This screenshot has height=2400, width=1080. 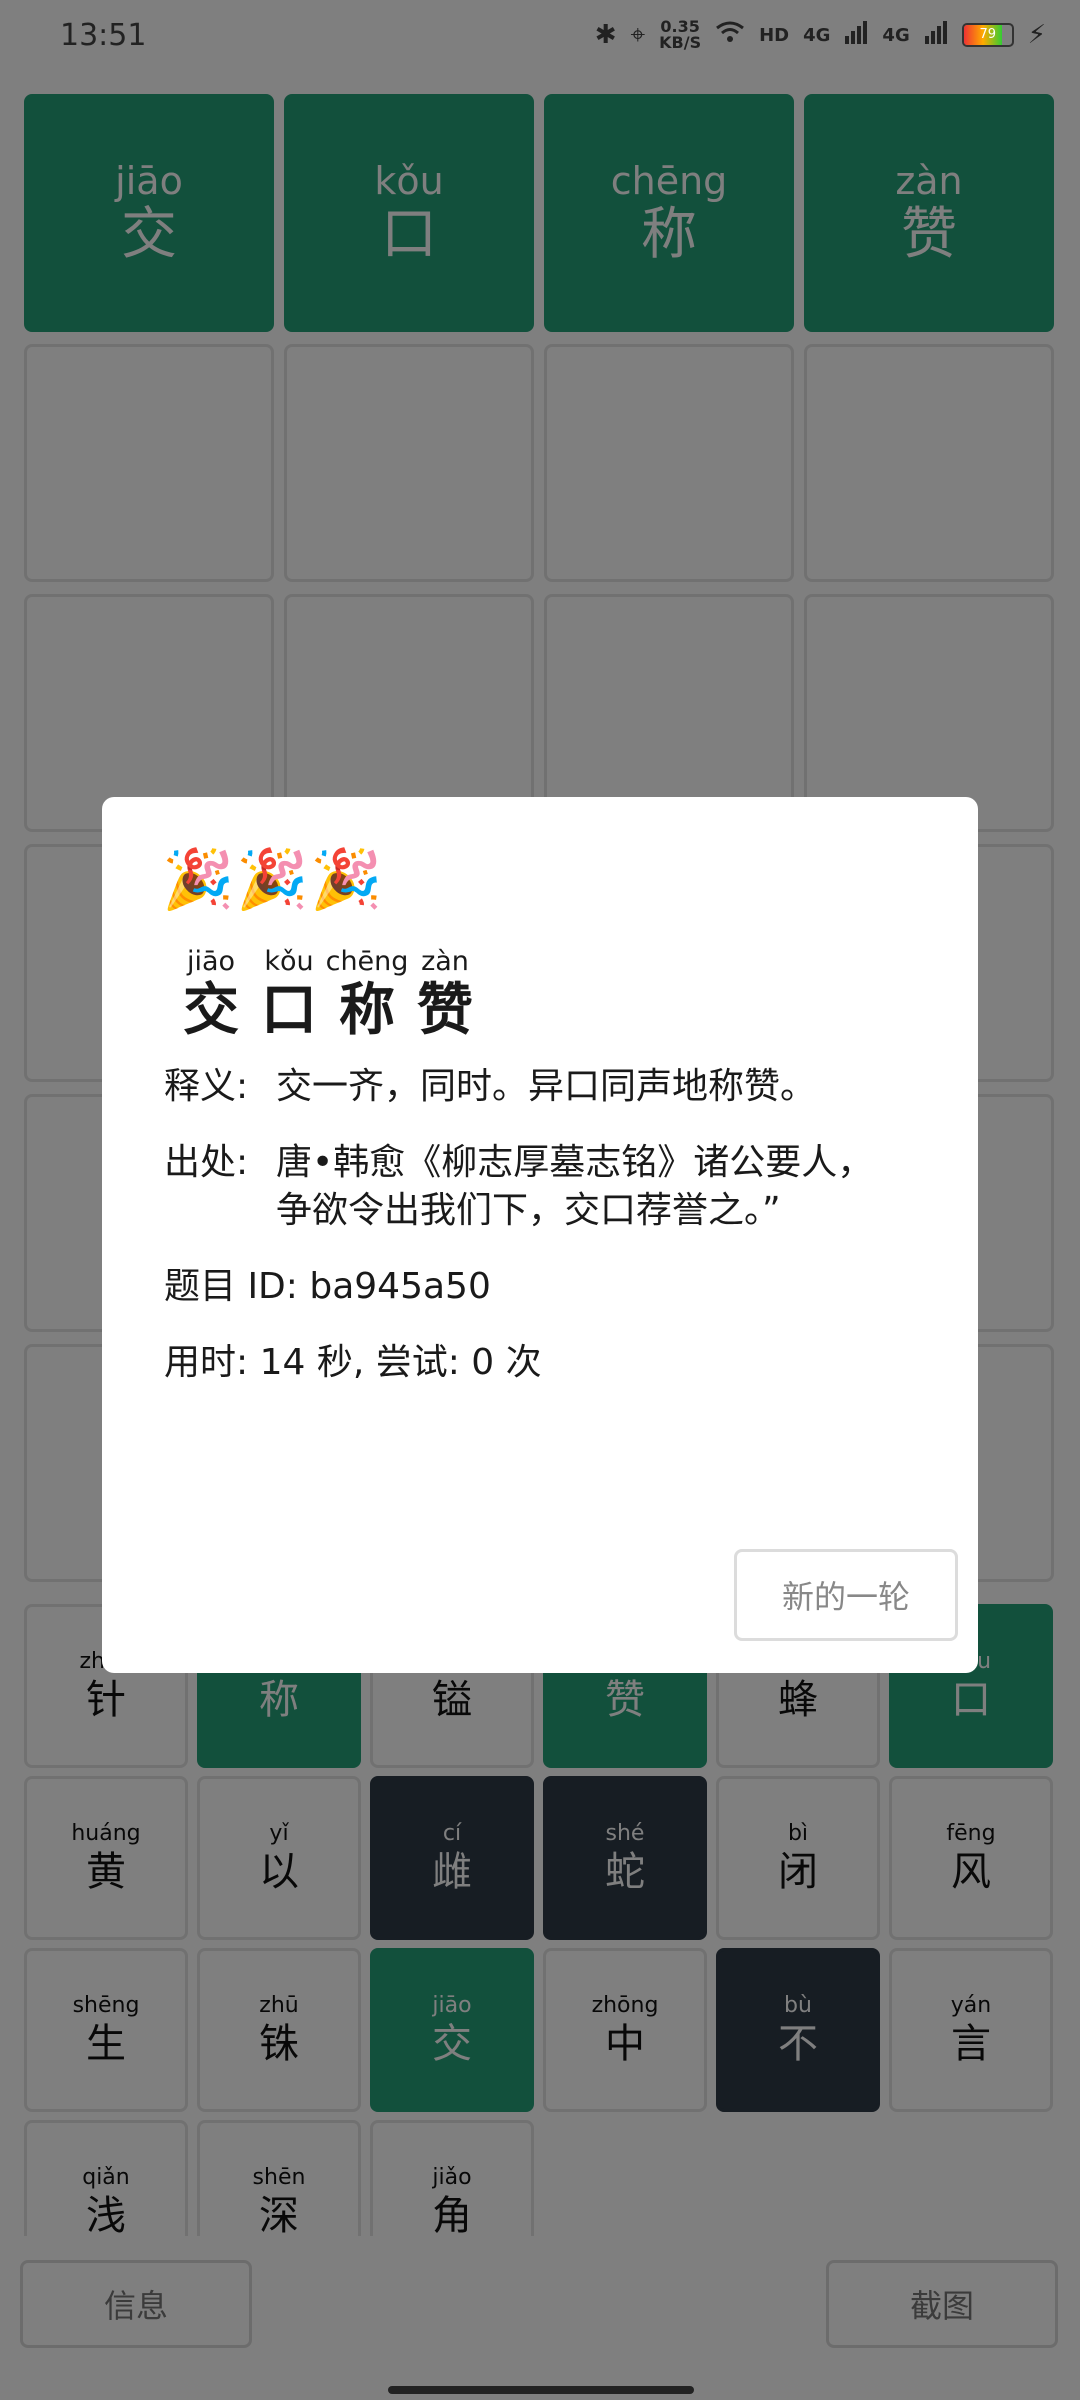 What do you see at coordinates (541, 2390) in the screenshot?
I see `home-indicator` at bounding box center [541, 2390].